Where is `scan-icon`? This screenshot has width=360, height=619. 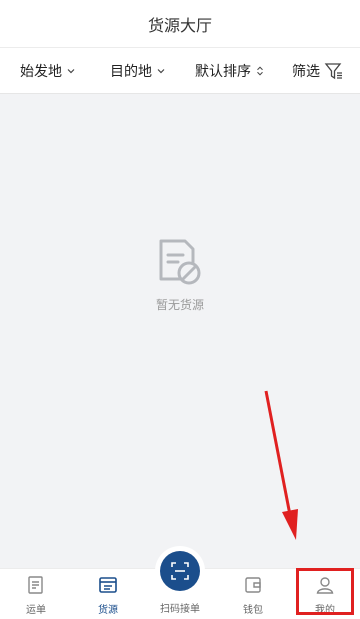
scan-icon is located at coordinates (180, 571).